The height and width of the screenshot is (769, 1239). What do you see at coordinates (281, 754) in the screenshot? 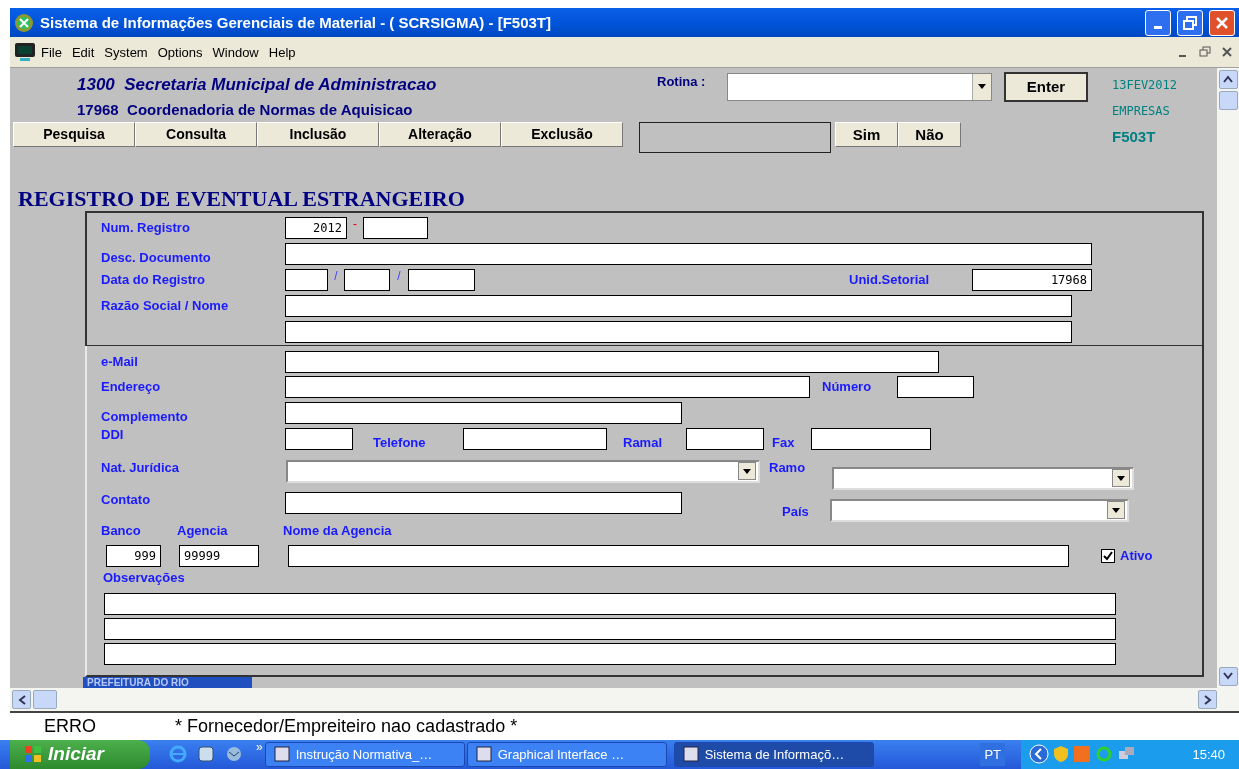
I see `window-icon` at bounding box center [281, 754].